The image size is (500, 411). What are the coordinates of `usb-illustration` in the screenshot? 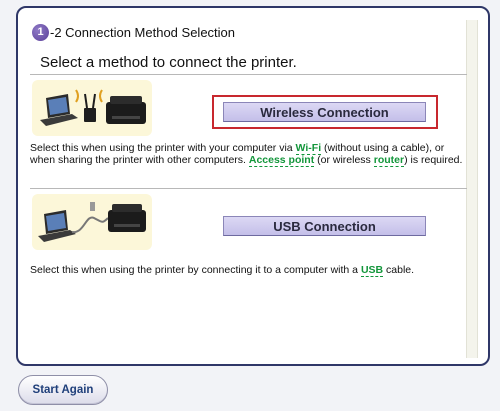 It's located at (92, 222).